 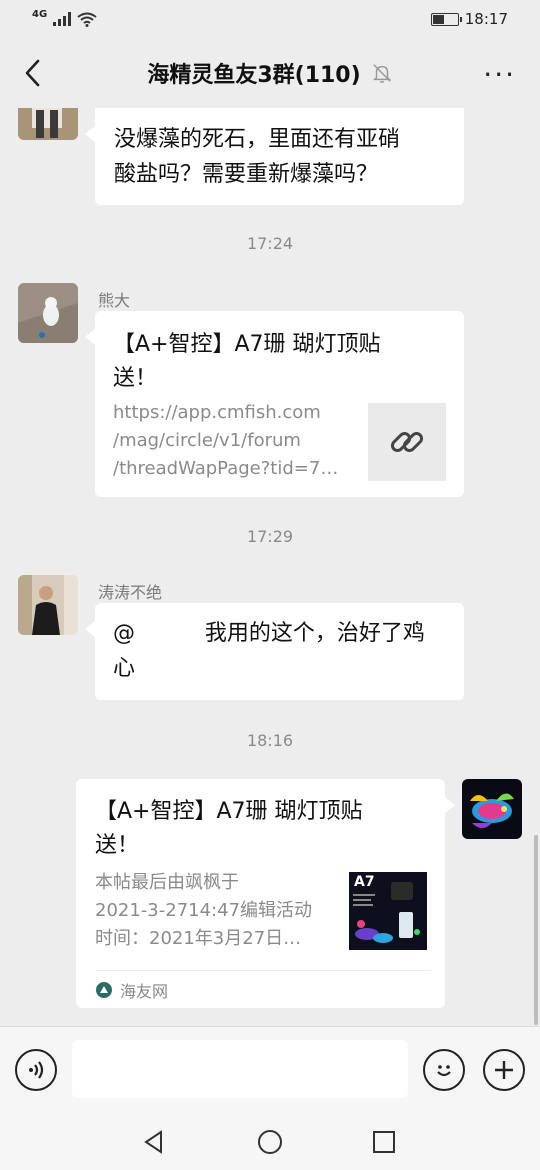 What do you see at coordinates (263, 989) in the screenshot?
I see `link-source: 海友网` at bounding box center [263, 989].